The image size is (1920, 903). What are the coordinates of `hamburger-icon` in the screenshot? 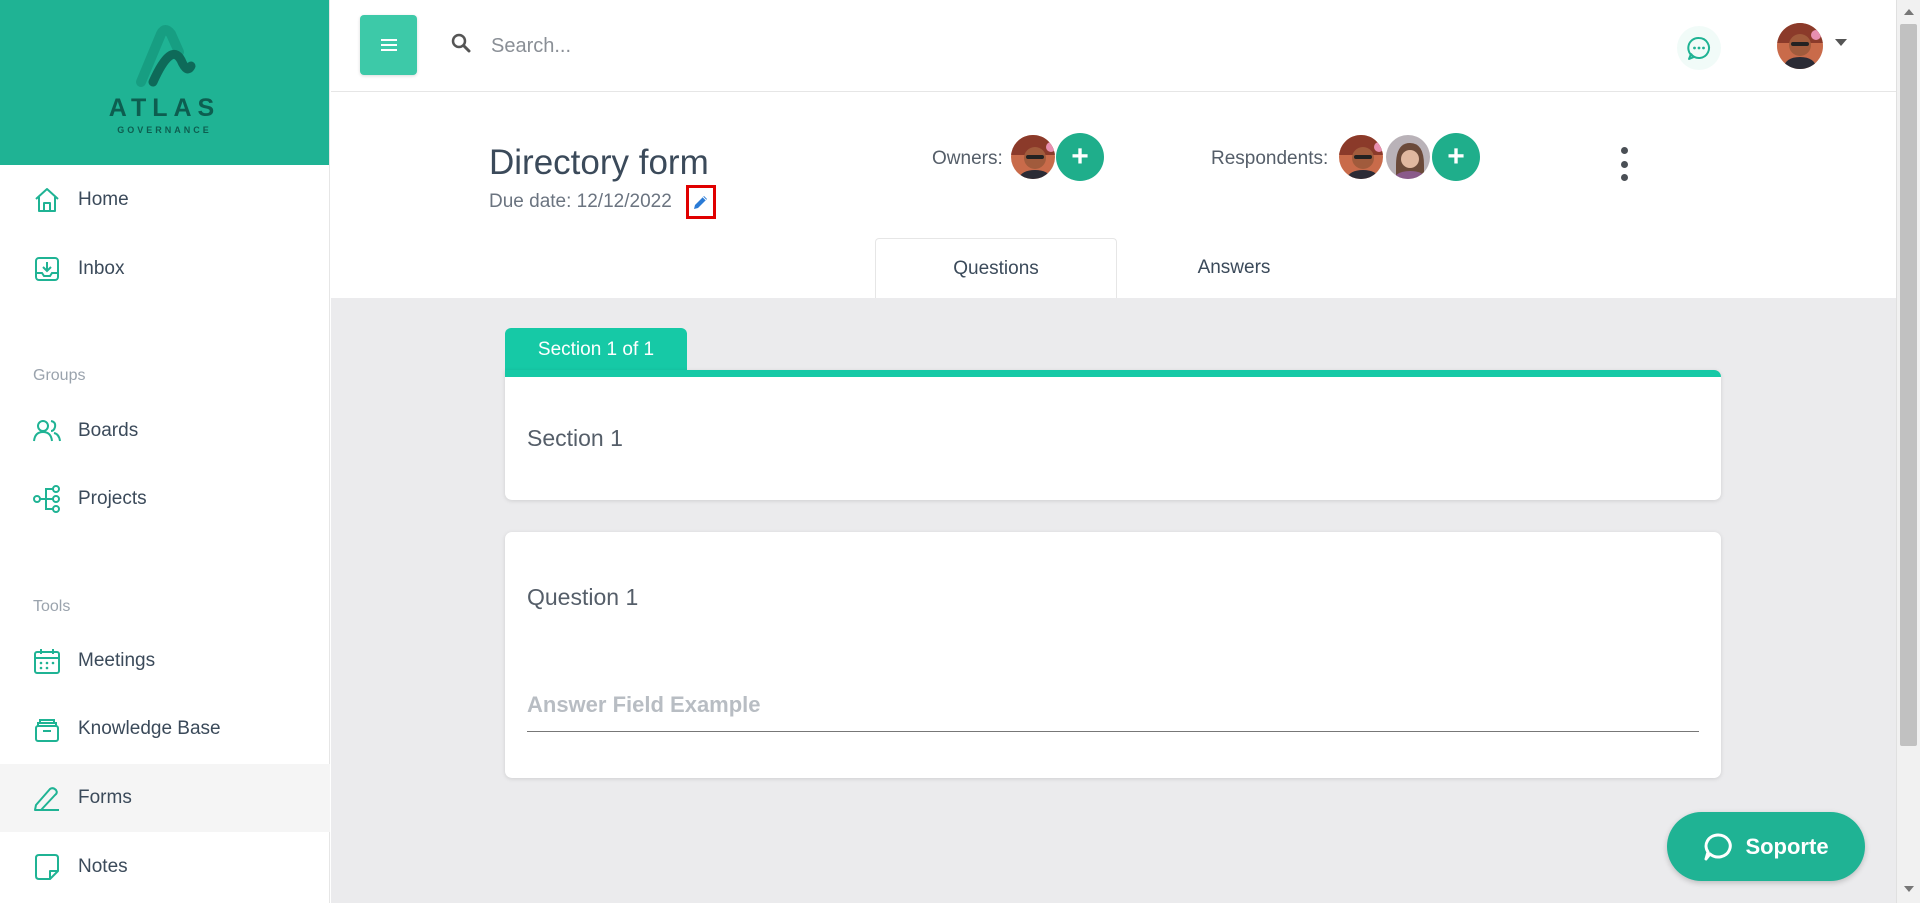 It's located at (388, 45).